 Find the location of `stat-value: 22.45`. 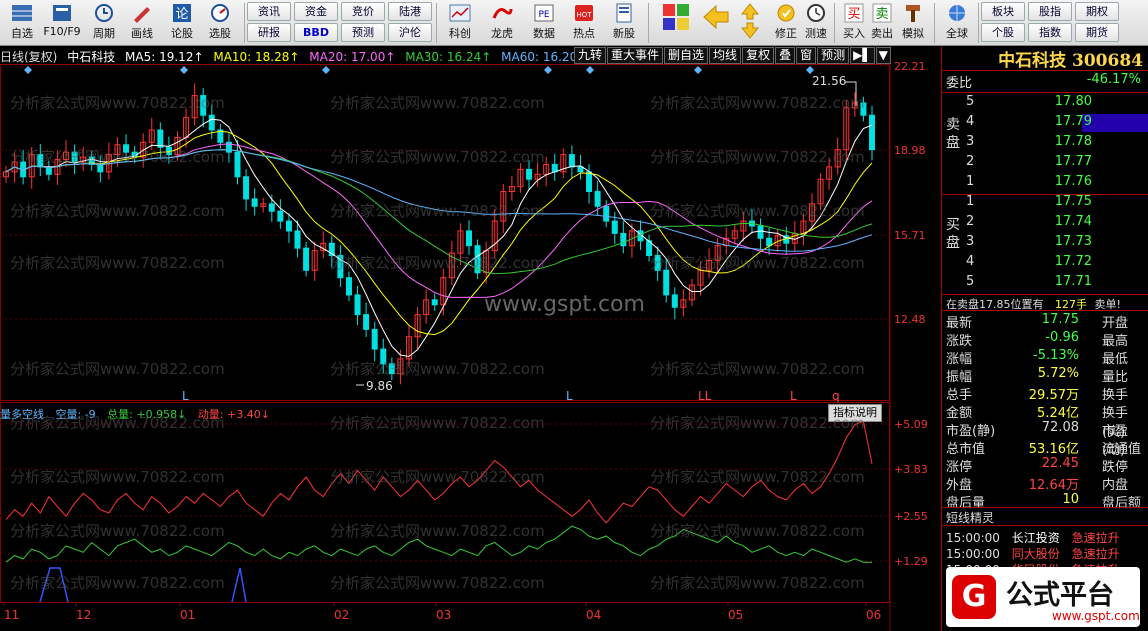

stat-value: 22.45 is located at coordinates (1060, 463).